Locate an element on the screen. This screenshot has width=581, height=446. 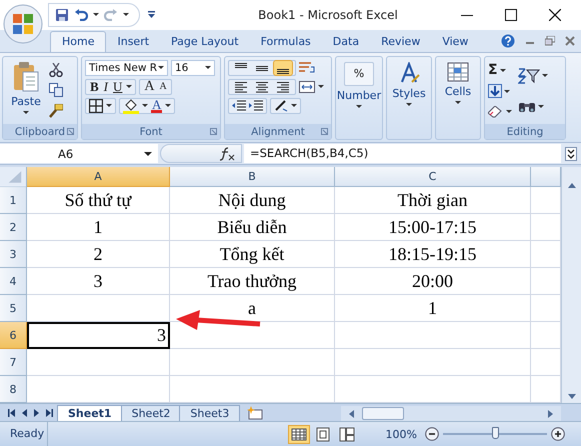
scroll-right-icon is located at coordinates (550, 414).